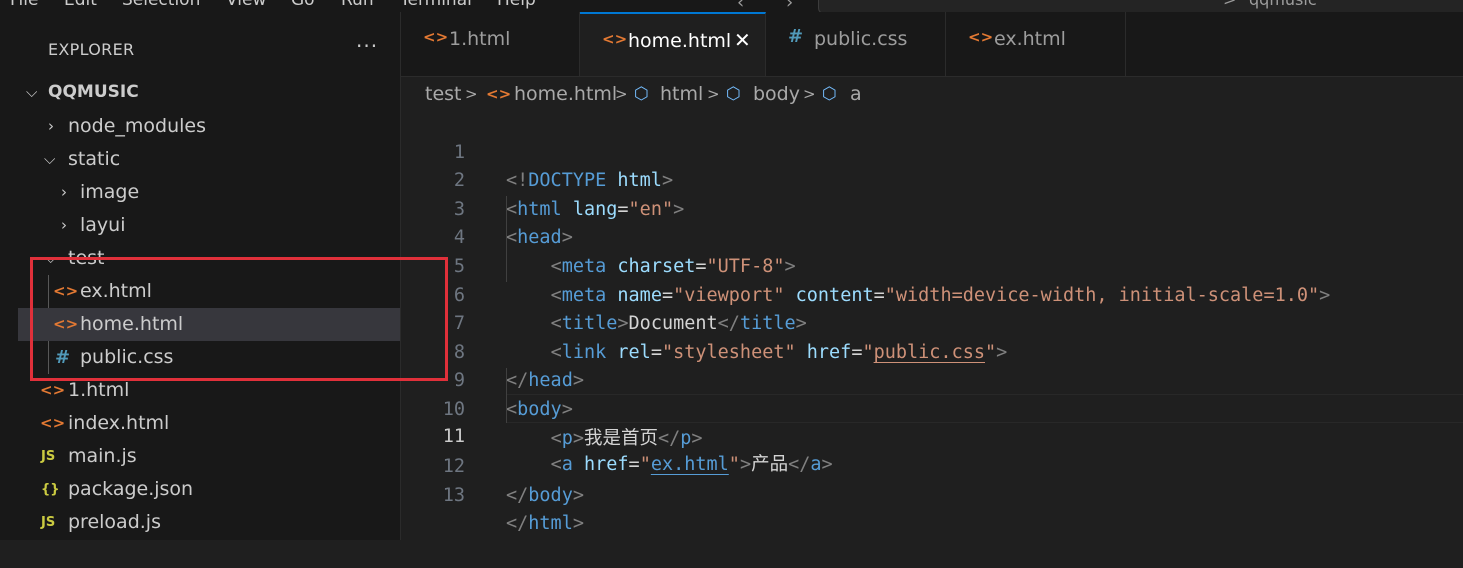  I want to click on command-center-label: qqmusic, so click(1283, 4).